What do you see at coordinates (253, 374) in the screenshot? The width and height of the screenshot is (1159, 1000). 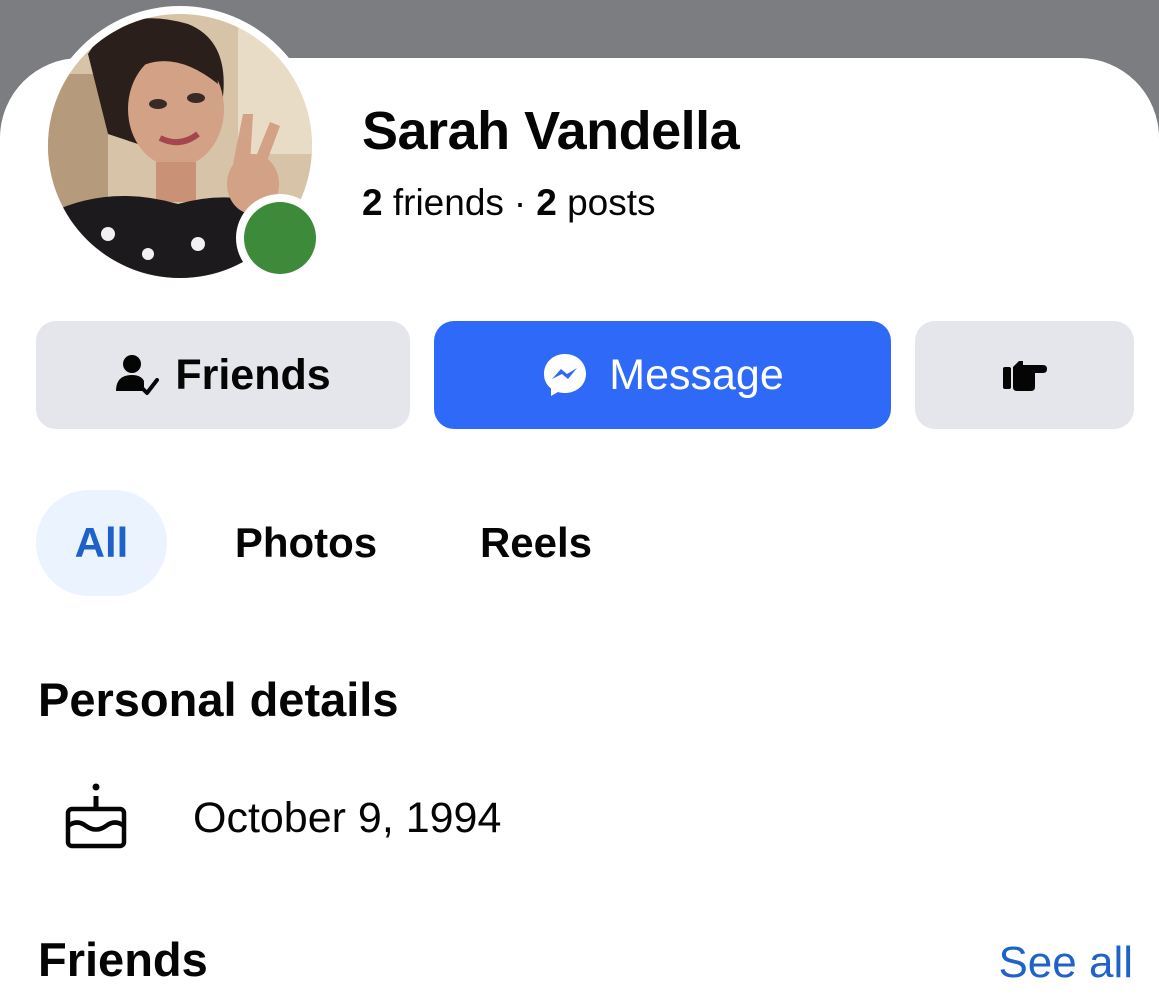 I see `friends-button-label: Friends` at bounding box center [253, 374].